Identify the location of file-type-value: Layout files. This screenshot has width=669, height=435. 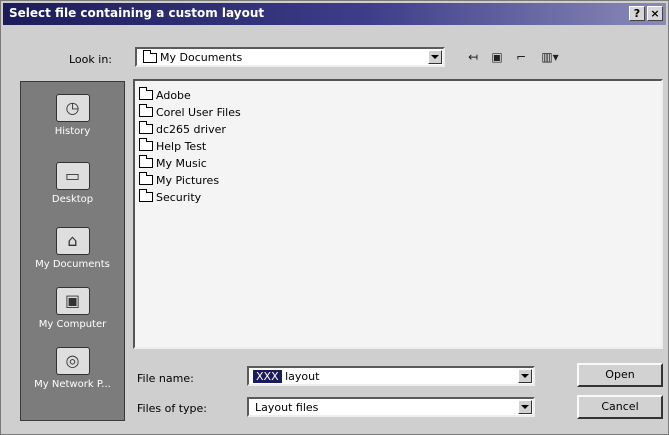
(287, 407).